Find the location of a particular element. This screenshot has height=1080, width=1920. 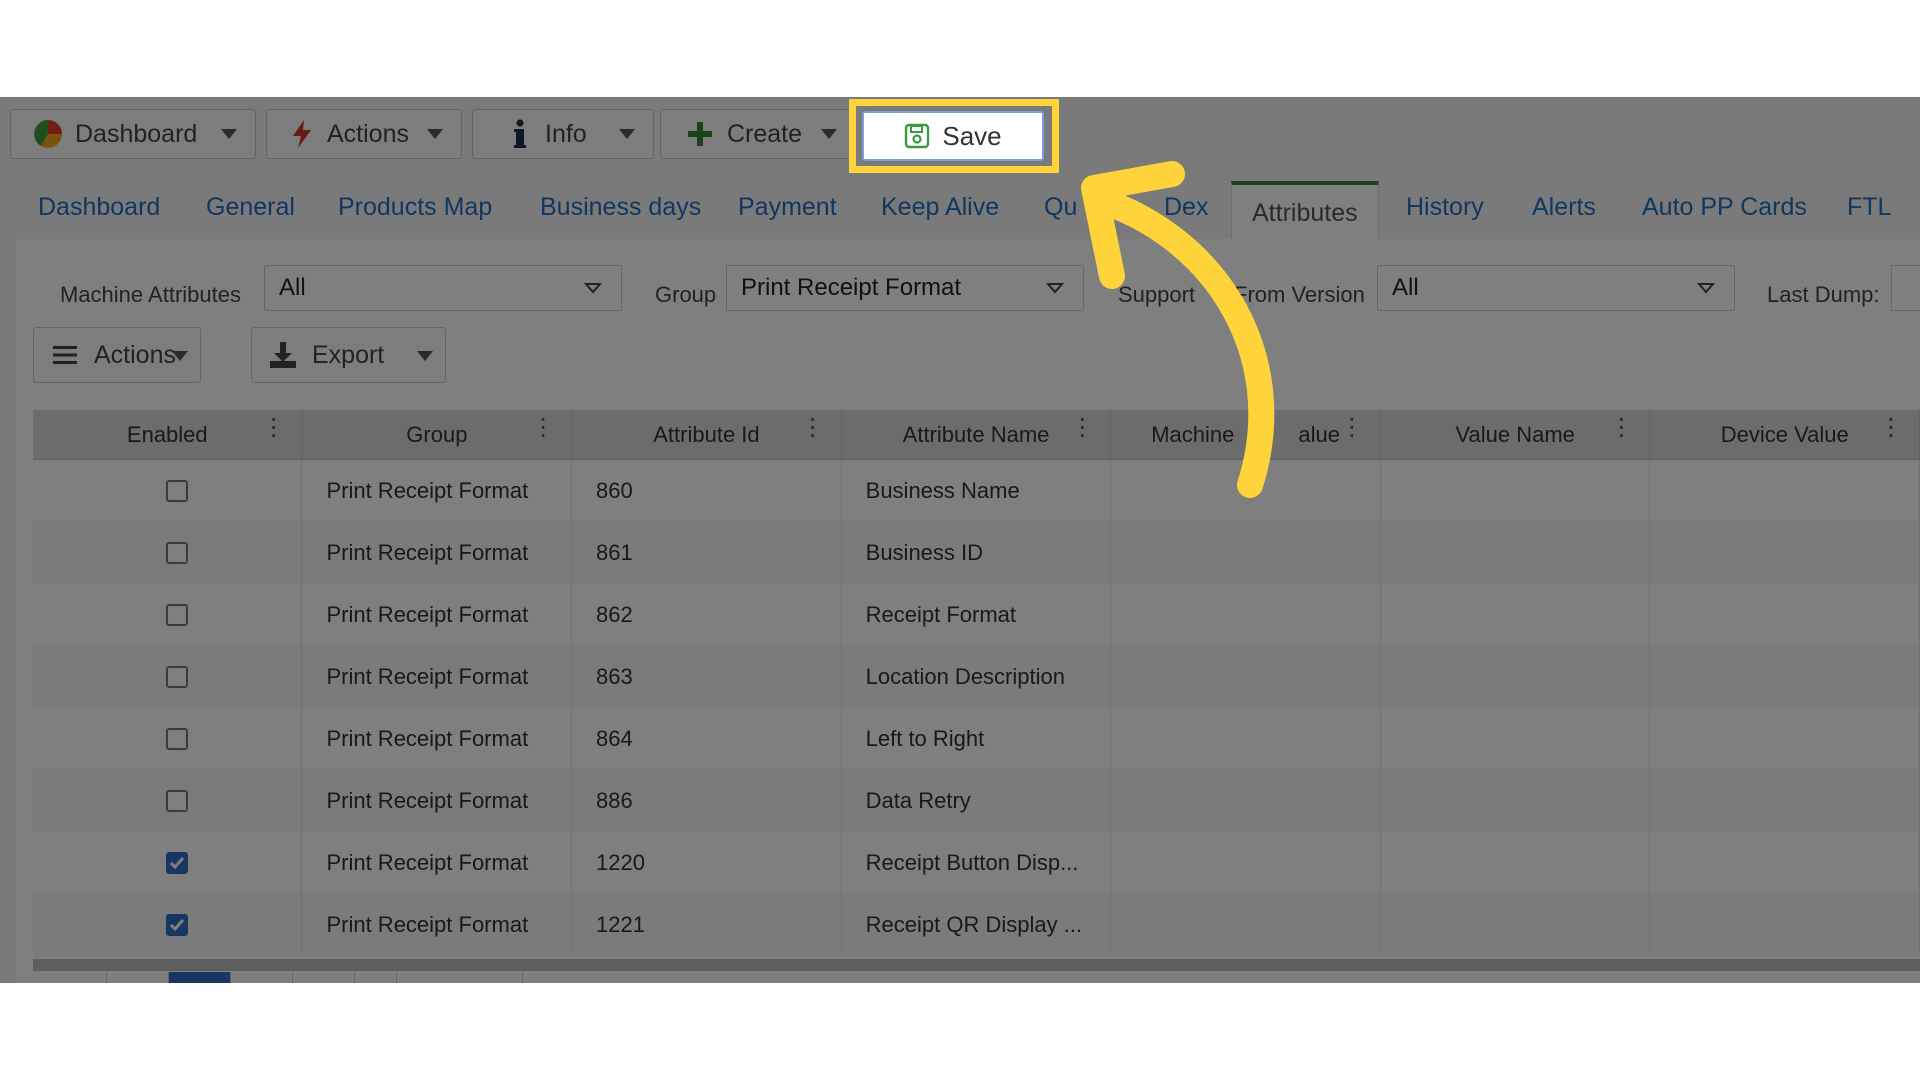

pager-segment-active is located at coordinates (200, 977).